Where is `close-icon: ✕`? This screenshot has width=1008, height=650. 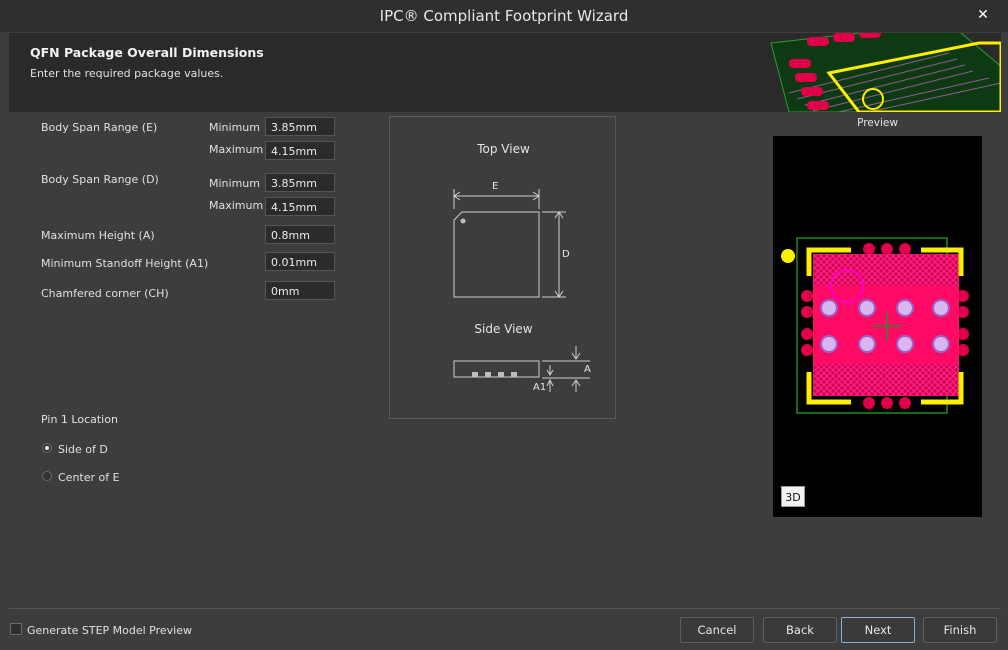
close-icon: ✕ is located at coordinates (983, 15).